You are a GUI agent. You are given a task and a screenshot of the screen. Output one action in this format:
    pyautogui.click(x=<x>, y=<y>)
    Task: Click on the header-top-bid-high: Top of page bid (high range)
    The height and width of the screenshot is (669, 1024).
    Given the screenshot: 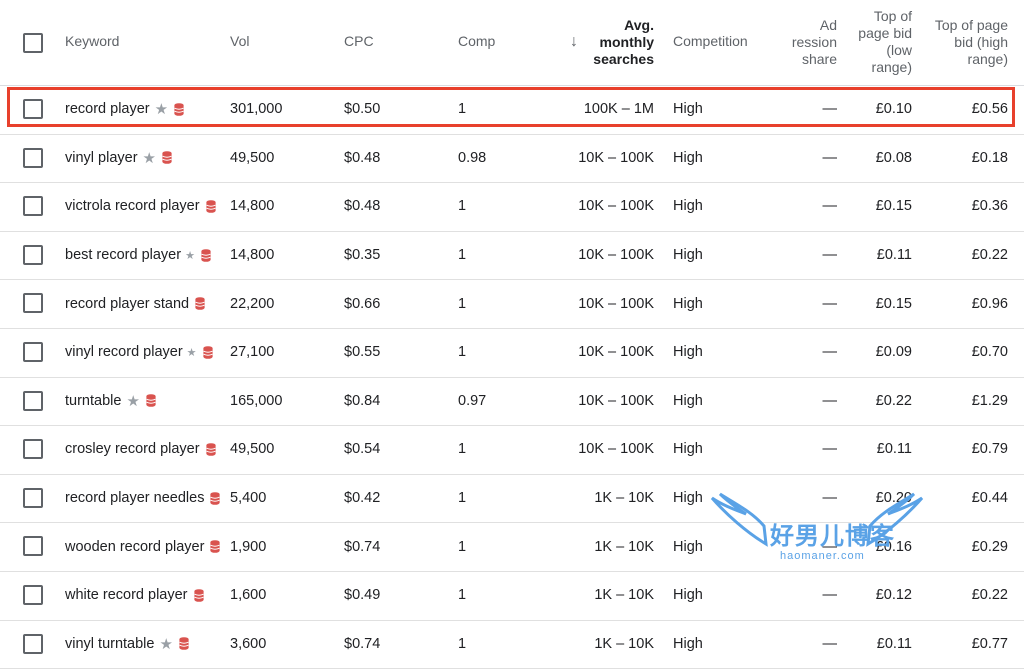 What is the action you would take?
    pyautogui.click(x=963, y=42)
    